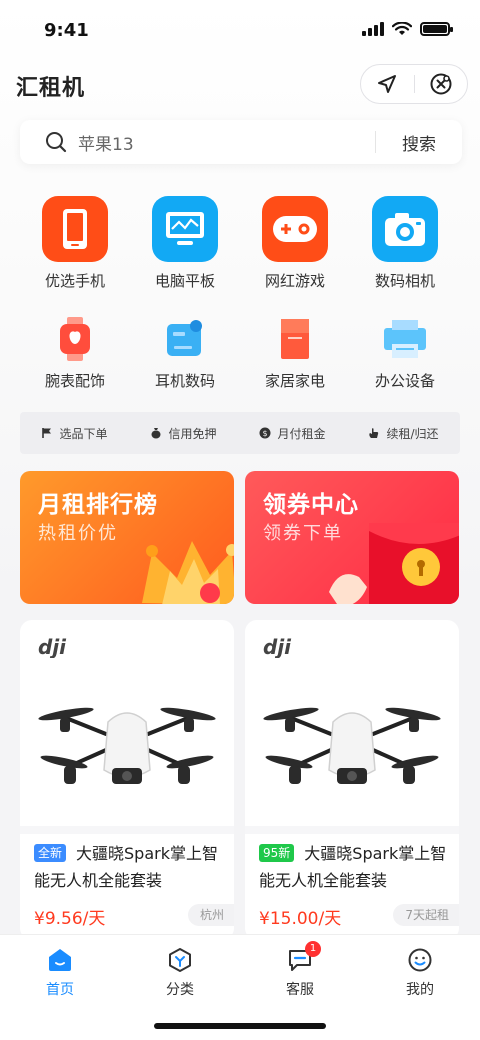  I want to click on location-tag: 杭州, so click(210, 915).